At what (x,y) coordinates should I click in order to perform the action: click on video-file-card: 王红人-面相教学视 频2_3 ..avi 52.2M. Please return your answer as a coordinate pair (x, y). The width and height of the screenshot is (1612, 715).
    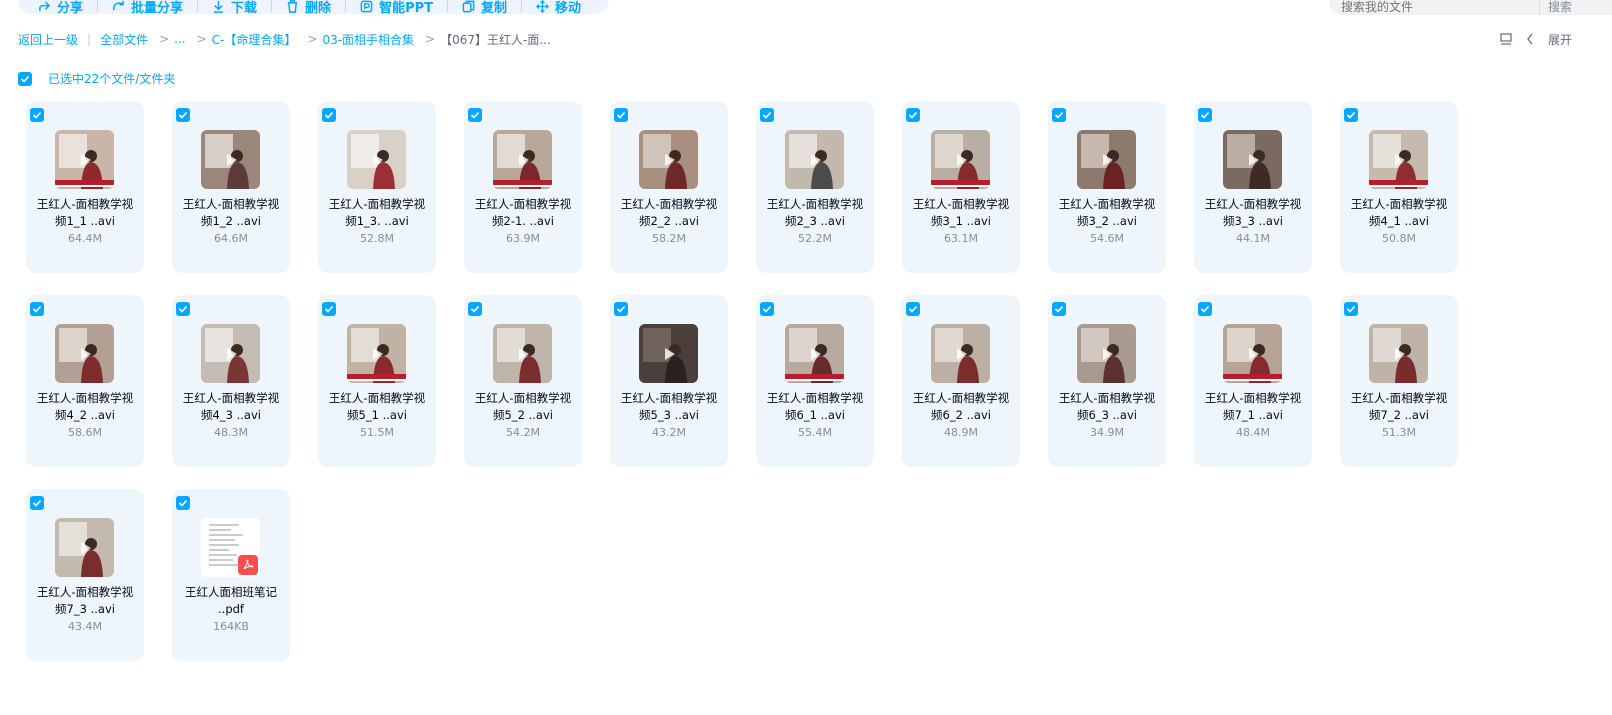
    Looking at the image, I should click on (815, 187).